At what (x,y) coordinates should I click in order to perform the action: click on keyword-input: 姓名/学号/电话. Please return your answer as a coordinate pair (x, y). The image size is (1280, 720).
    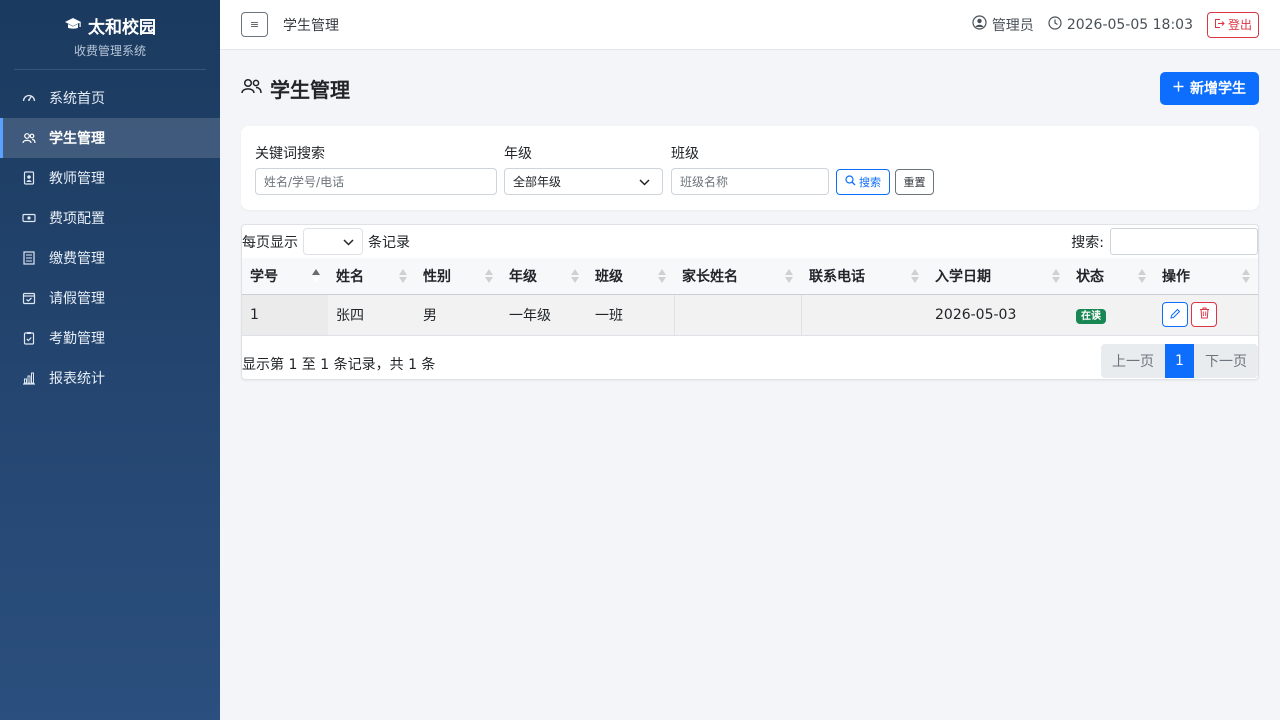
    Looking at the image, I should click on (376, 181).